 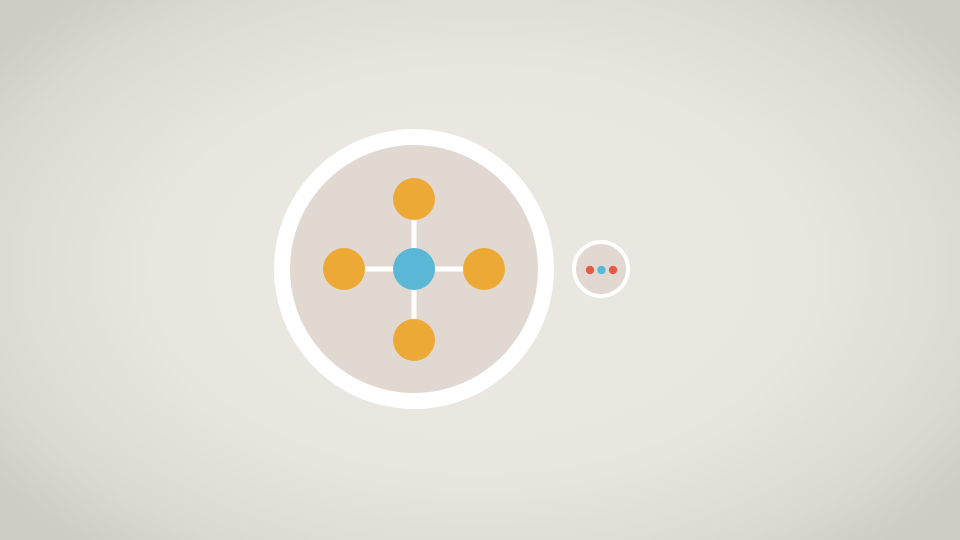 I want to click on ellipsis-icon, so click(x=601, y=269).